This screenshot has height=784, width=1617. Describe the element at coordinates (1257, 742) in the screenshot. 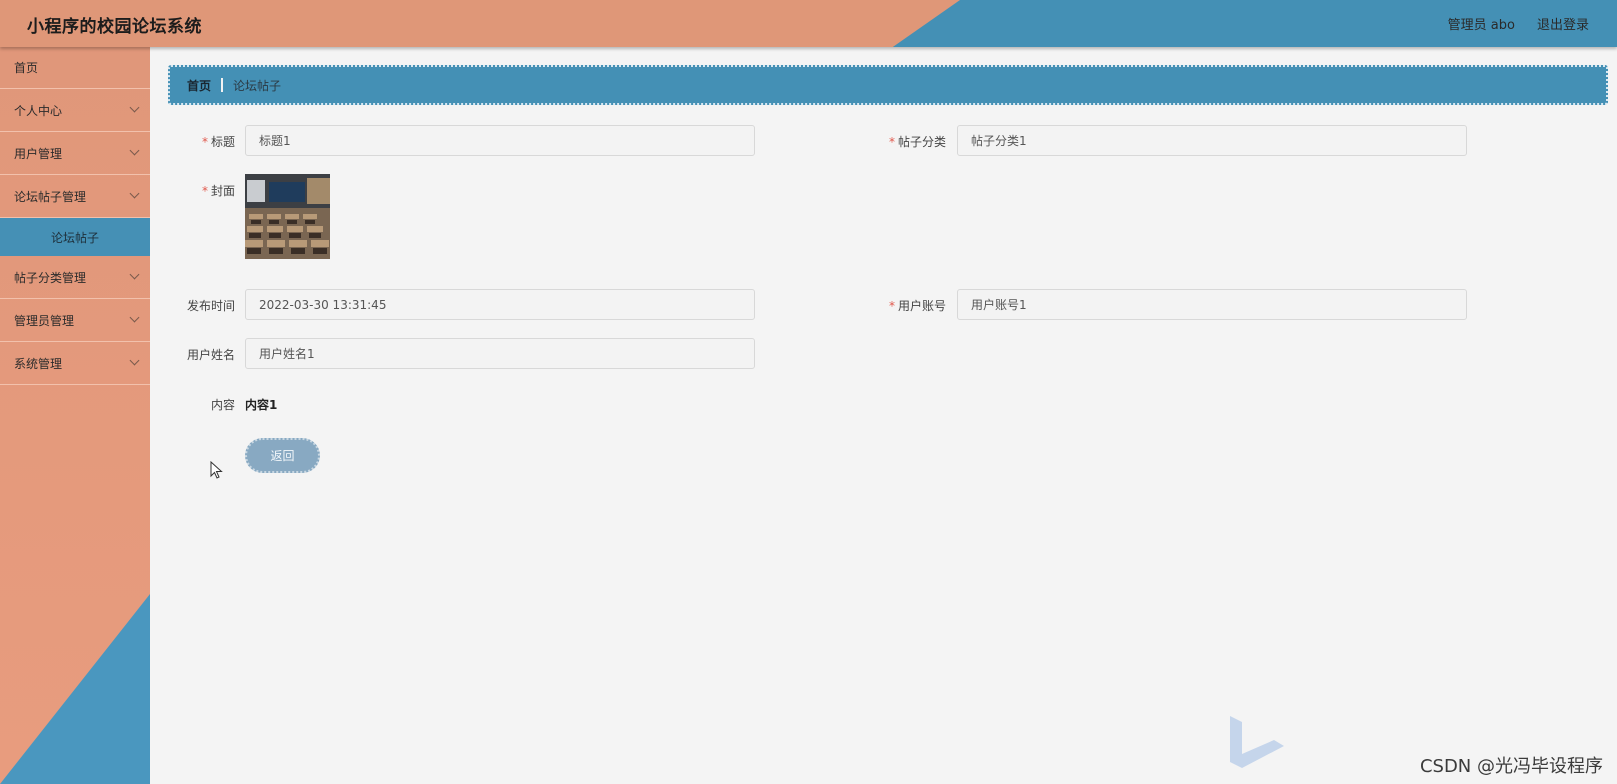

I see `watermark-logo-icon` at that location.